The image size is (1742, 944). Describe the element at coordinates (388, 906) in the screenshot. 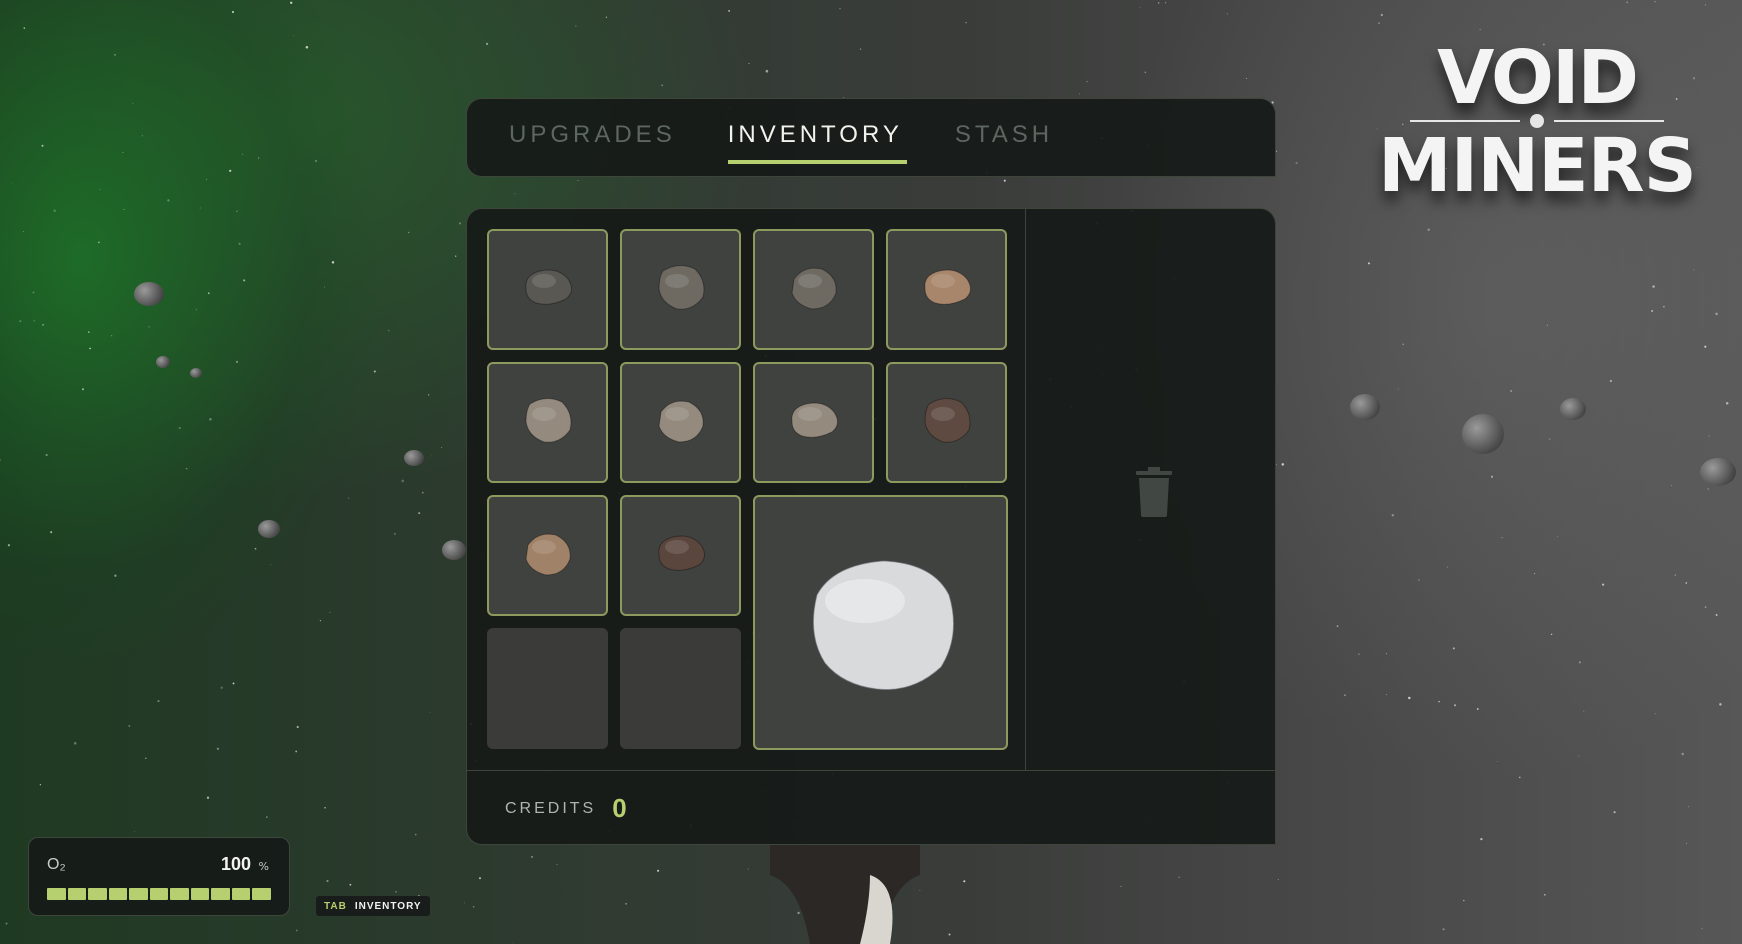

I see `hint-action: INVENTORY` at that location.